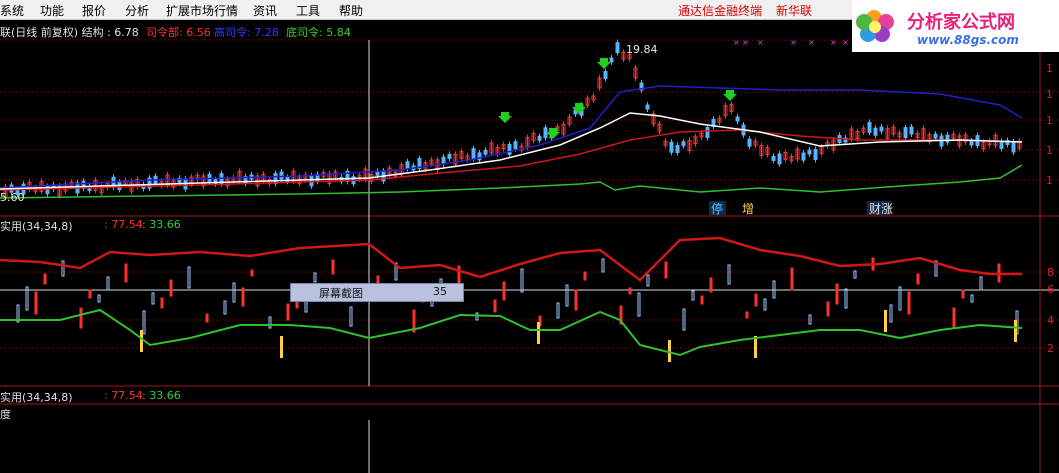 The image size is (1059, 473). What do you see at coordinates (308, 10) in the screenshot?
I see `menu-item-tools: 工具` at bounding box center [308, 10].